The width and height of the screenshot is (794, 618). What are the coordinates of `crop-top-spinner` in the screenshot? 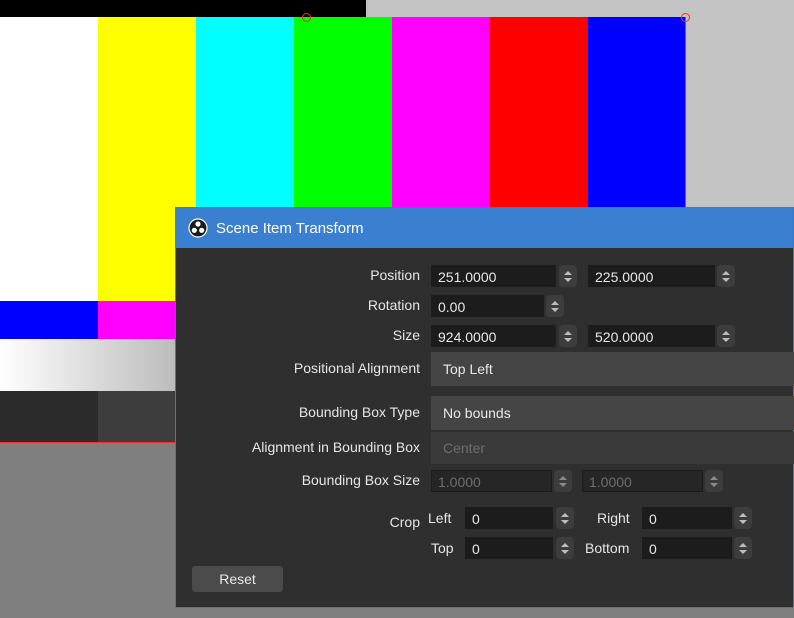 It's located at (565, 548).